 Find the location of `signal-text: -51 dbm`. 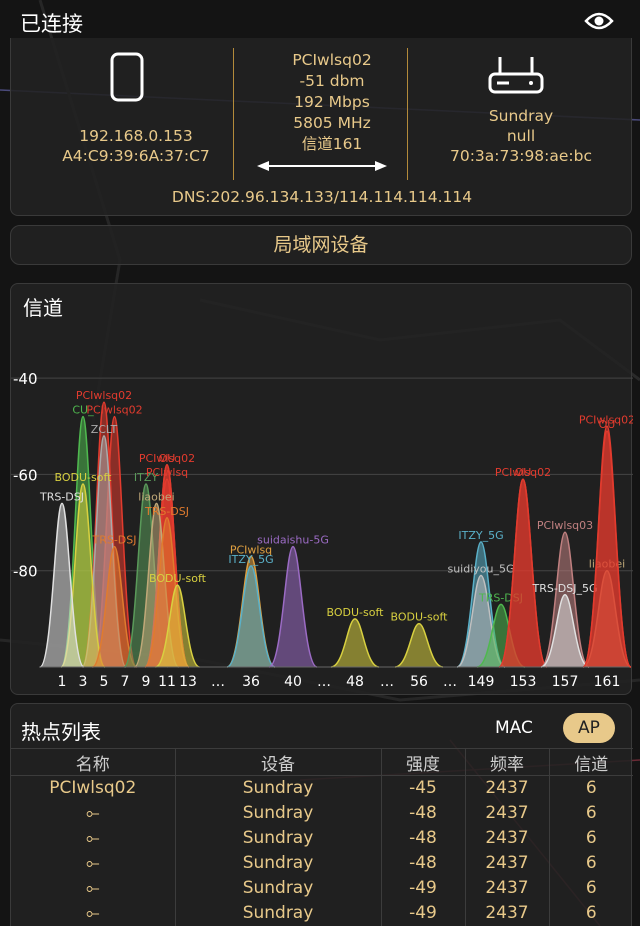

signal-text: -51 dbm is located at coordinates (332, 81).